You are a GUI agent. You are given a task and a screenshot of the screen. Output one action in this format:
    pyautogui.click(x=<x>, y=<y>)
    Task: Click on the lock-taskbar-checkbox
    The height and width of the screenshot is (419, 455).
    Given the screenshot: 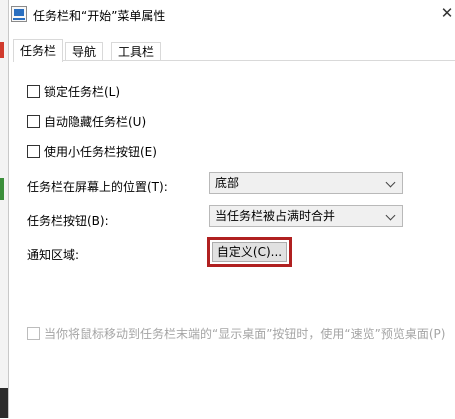 What is the action you would take?
    pyautogui.click(x=33, y=91)
    